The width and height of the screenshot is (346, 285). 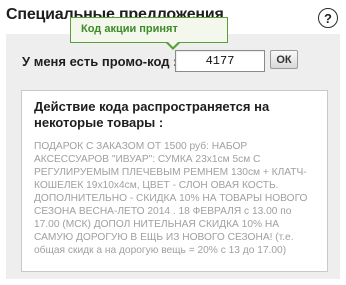 What do you see at coordinates (220, 61) in the screenshot?
I see `promo-code-input` at bounding box center [220, 61].